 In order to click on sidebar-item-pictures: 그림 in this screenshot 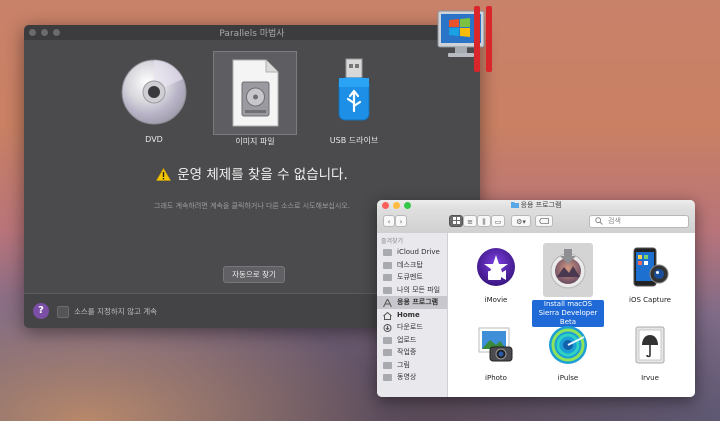, I will do `click(412, 365)`.